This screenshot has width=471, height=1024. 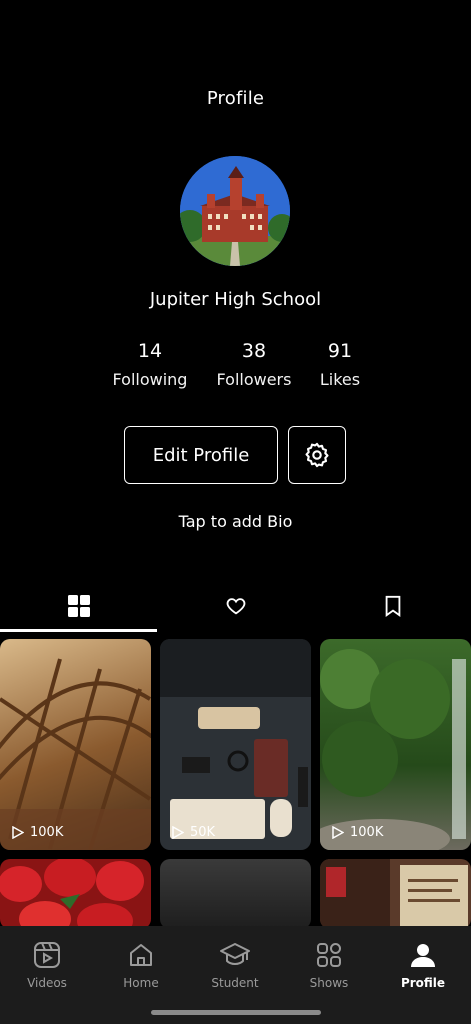 I want to click on graduation-cap-icon, so click(x=235, y=954).